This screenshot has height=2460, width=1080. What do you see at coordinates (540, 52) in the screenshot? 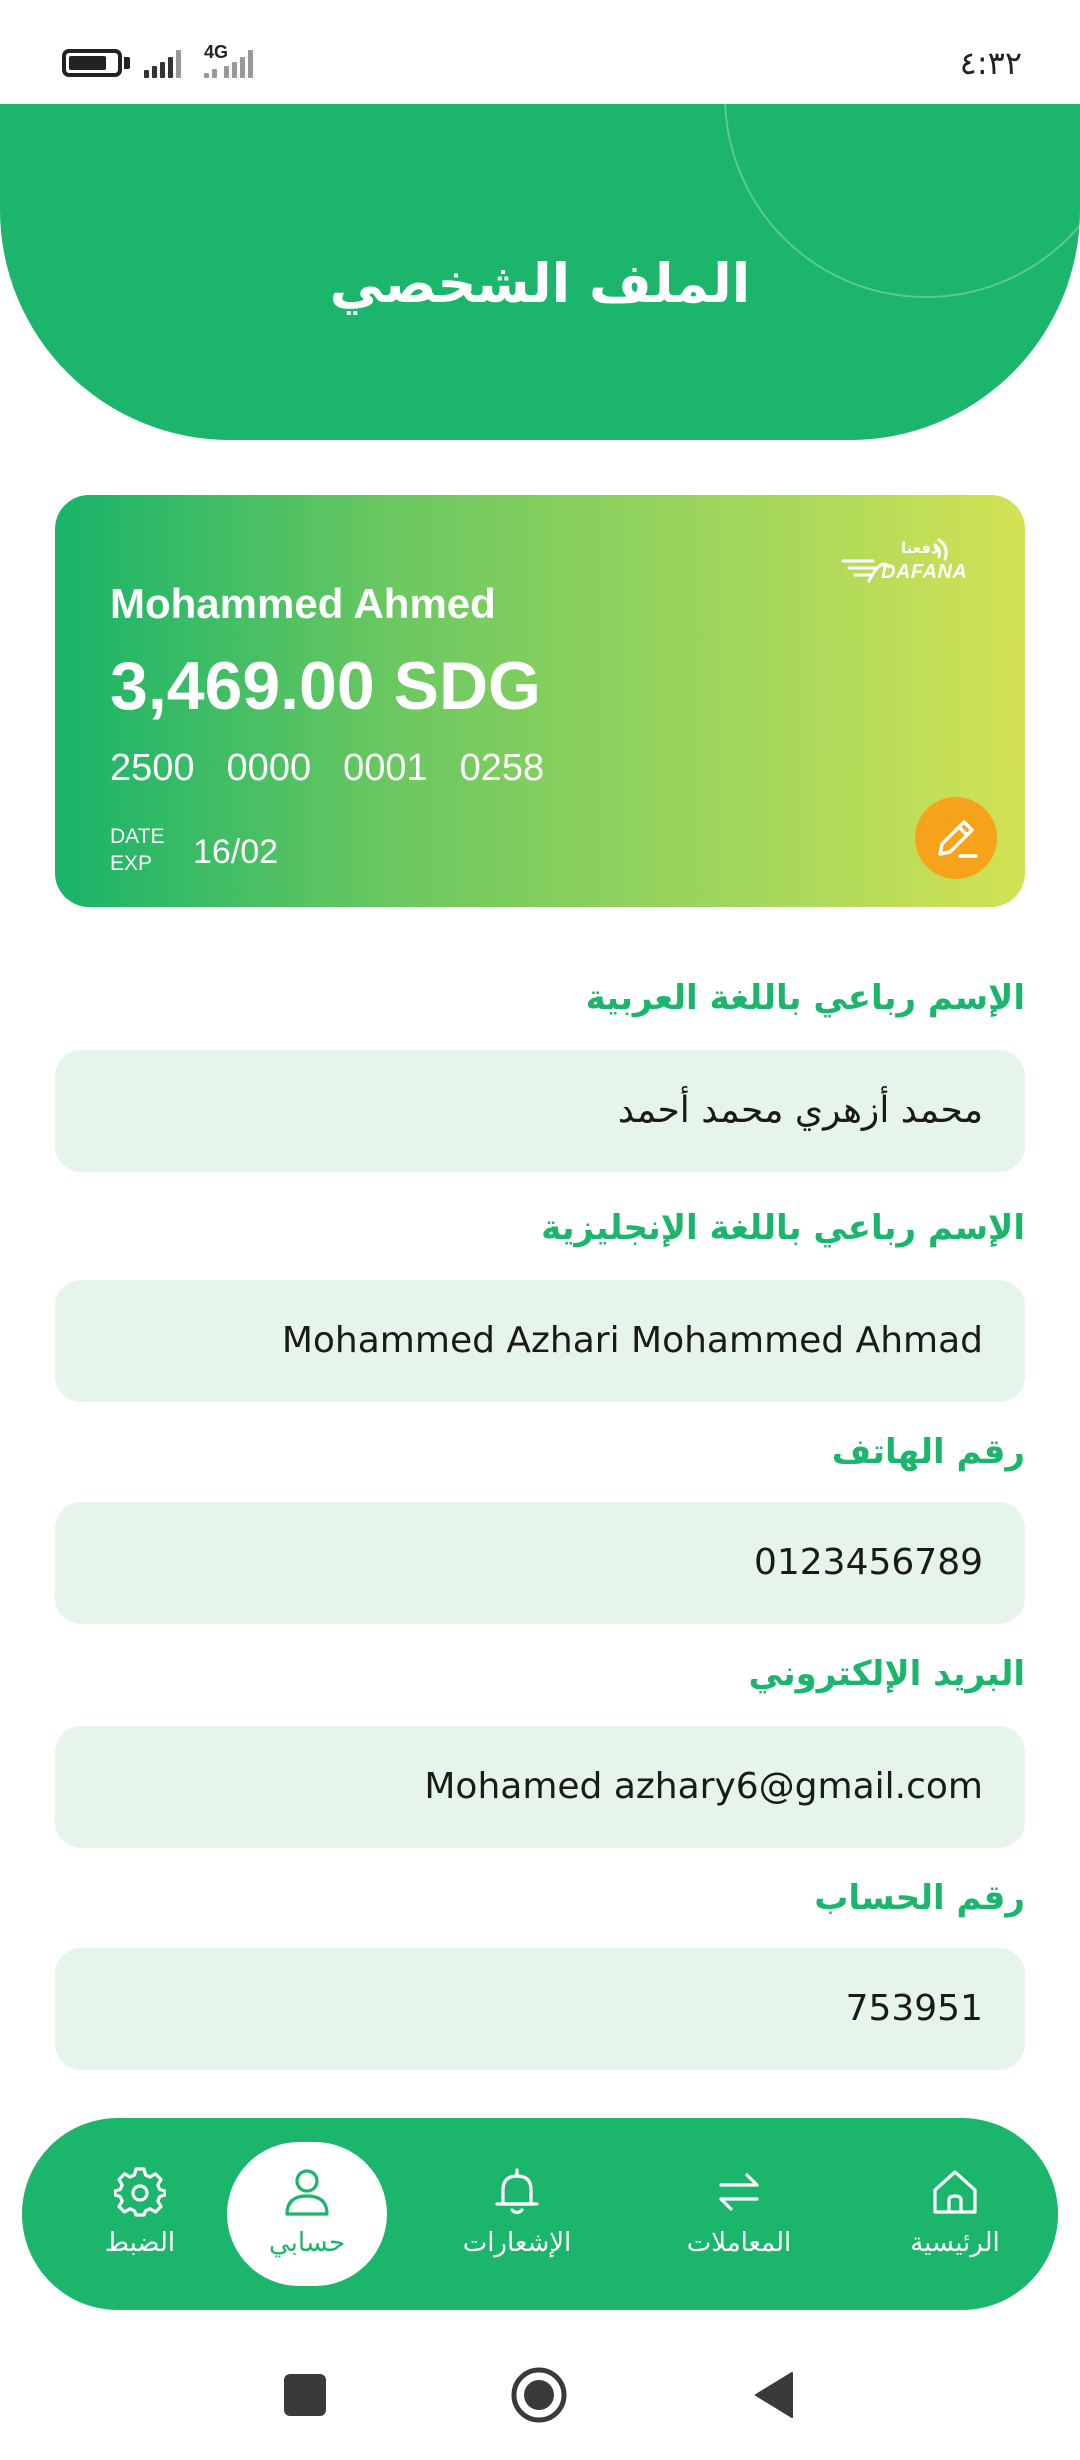
I see `status-bar: 4G ٤:٣٢` at bounding box center [540, 52].